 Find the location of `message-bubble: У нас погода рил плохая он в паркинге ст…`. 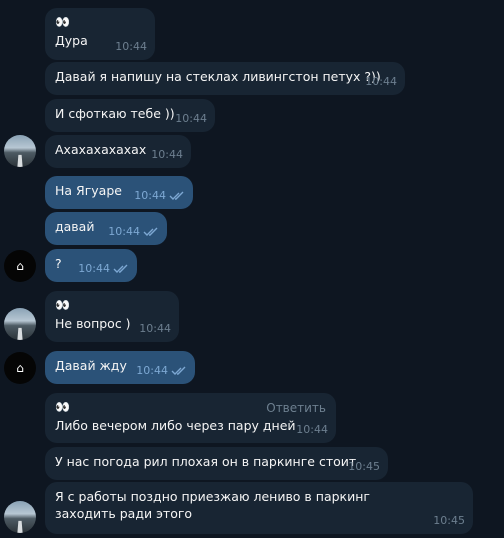

message-bubble: У нас погода рил плохая он в паркинге ст… is located at coordinates (216, 463).